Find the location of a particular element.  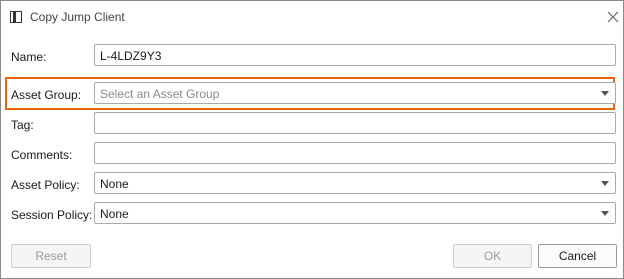

session-policy-label: Session Policy: is located at coordinates (52, 215).